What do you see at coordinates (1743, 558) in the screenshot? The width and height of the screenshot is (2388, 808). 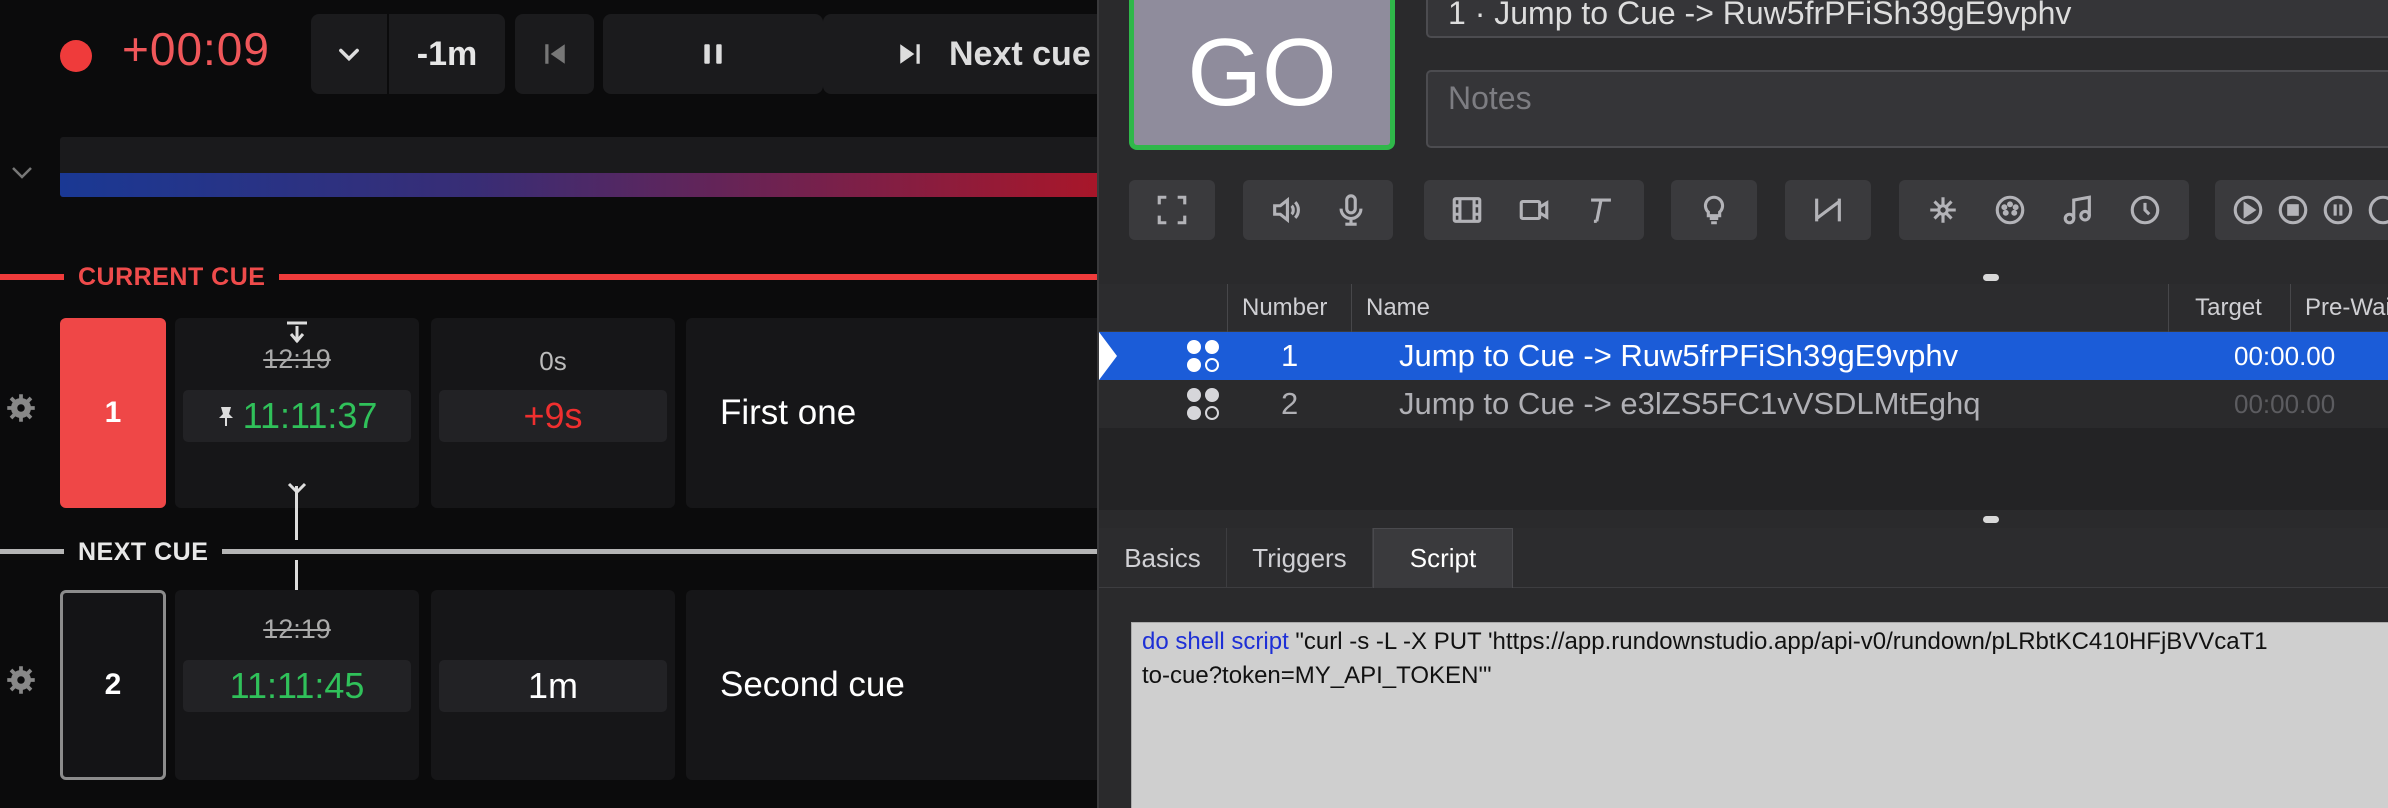 I see `inspector-tabs: Basics Triggers Script` at bounding box center [1743, 558].